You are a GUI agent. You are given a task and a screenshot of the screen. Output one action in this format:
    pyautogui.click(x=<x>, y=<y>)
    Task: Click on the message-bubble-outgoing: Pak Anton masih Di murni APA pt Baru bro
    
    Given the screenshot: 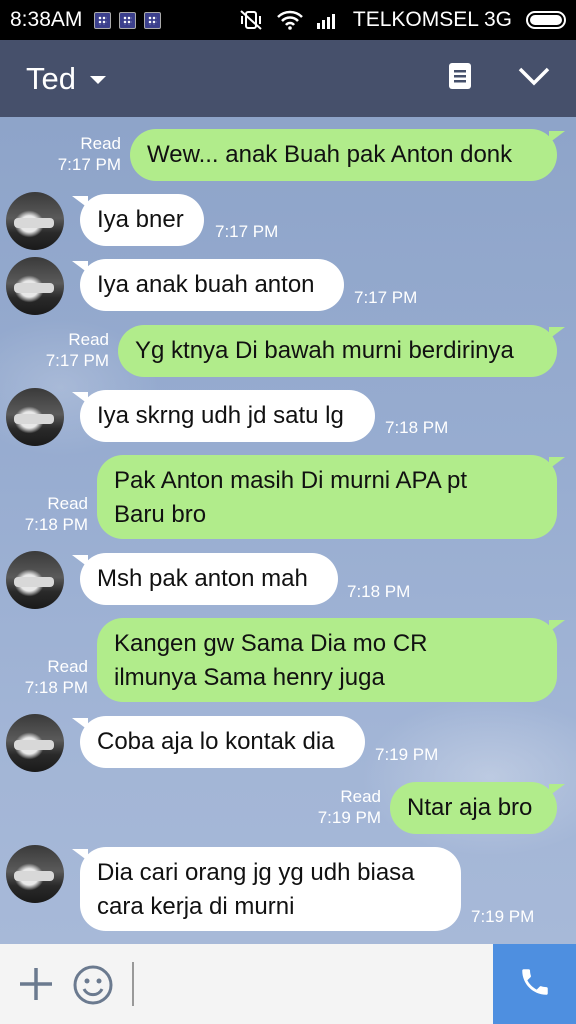 What is the action you would take?
    pyautogui.click(x=331, y=497)
    